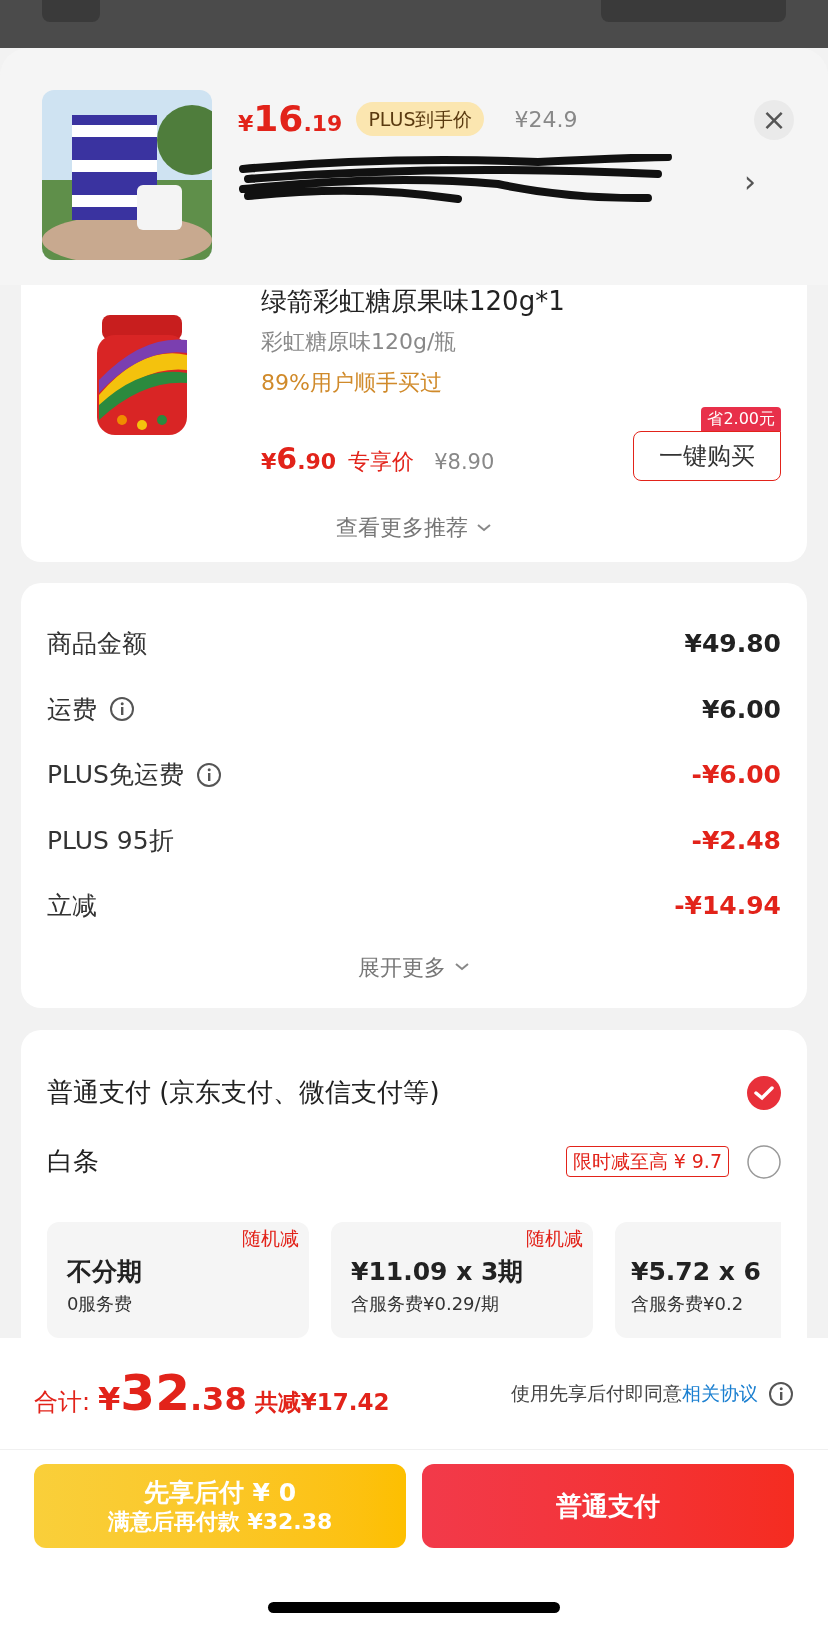  Describe the element at coordinates (774, 120) in the screenshot. I see `close-button: ×` at that location.